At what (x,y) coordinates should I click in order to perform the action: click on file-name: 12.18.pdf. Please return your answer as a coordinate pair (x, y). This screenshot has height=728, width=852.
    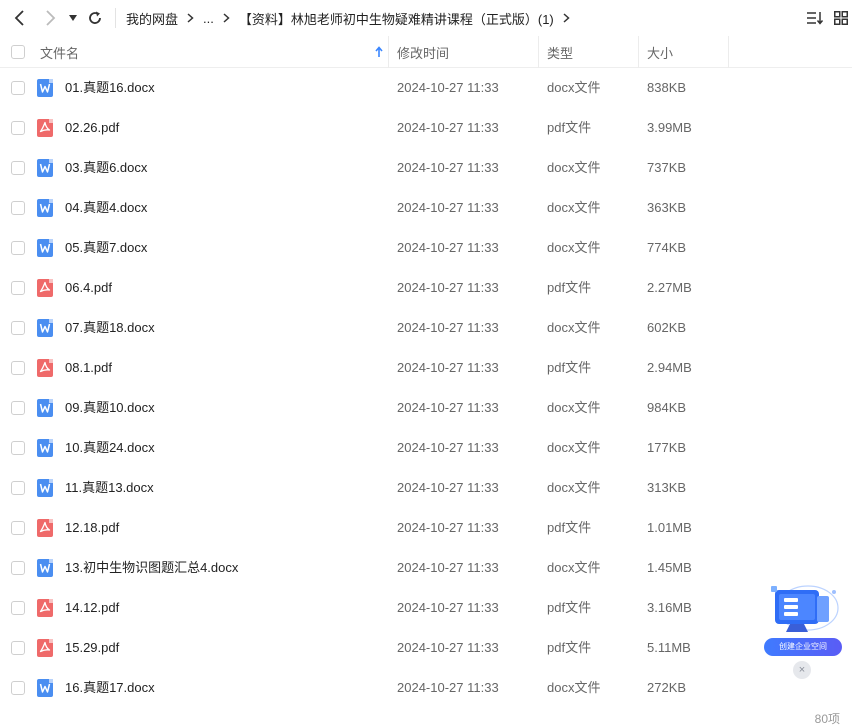
    Looking at the image, I should click on (92, 528).